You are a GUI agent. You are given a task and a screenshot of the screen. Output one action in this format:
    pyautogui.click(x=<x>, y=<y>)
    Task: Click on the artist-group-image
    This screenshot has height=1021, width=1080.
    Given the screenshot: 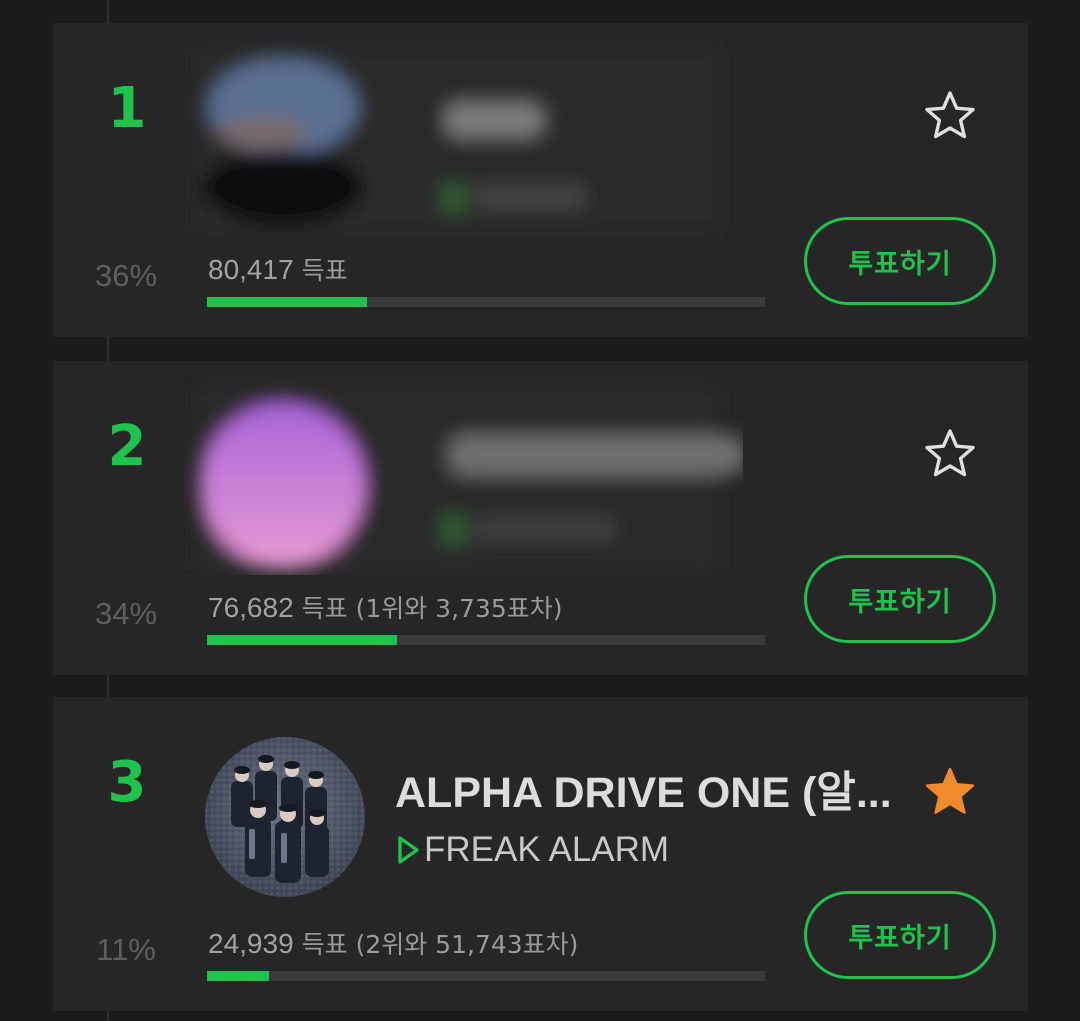 What is the action you would take?
    pyautogui.click(x=285, y=817)
    